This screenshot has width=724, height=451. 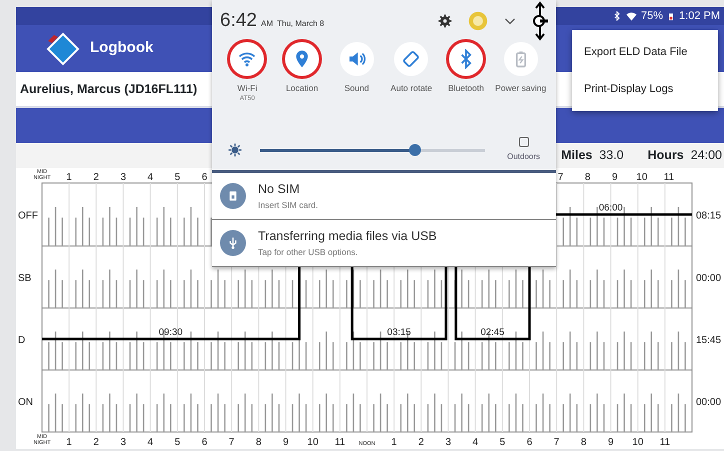 What do you see at coordinates (300, 24) in the screenshot?
I see `date: Thu, March 8` at bounding box center [300, 24].